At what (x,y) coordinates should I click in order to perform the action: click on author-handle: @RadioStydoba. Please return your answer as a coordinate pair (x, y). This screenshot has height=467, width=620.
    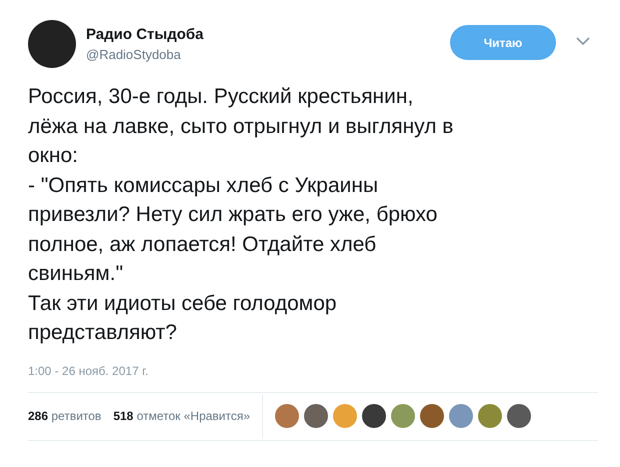
    Looking at the image, I should click on (145, 55).